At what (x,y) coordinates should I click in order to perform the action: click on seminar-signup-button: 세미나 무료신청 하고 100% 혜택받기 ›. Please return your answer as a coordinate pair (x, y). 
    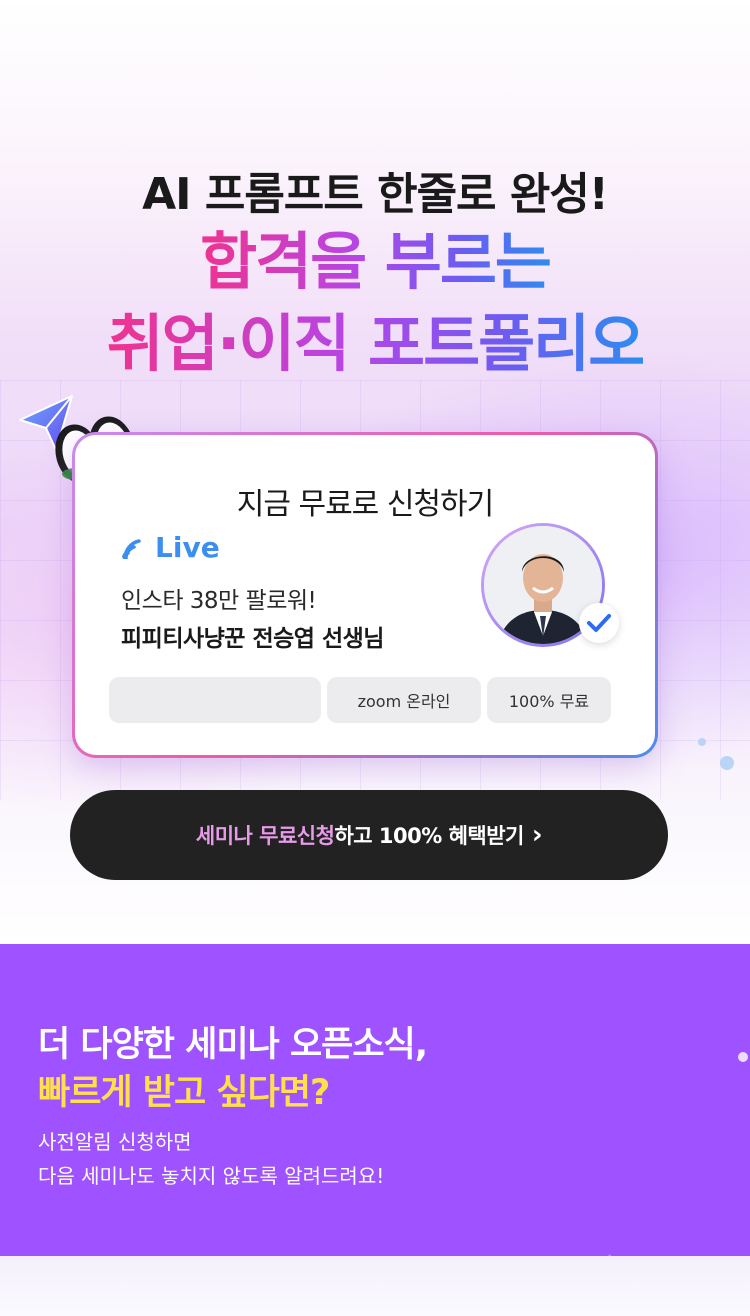
    Looking at the image, I should click on (369, 835).